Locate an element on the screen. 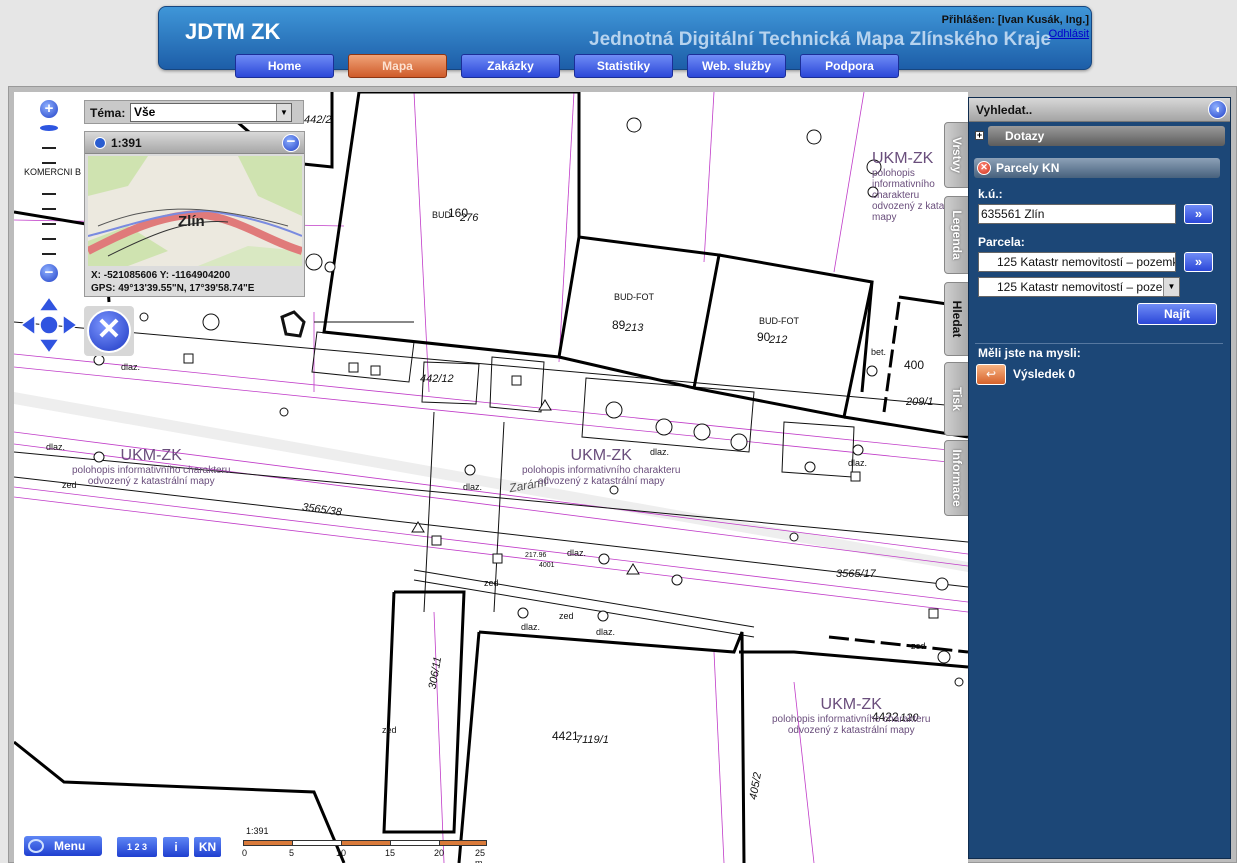 The width and height of the screenshot is (1237, 863). scale-tick: 10 is located at coordinates (341, 853).